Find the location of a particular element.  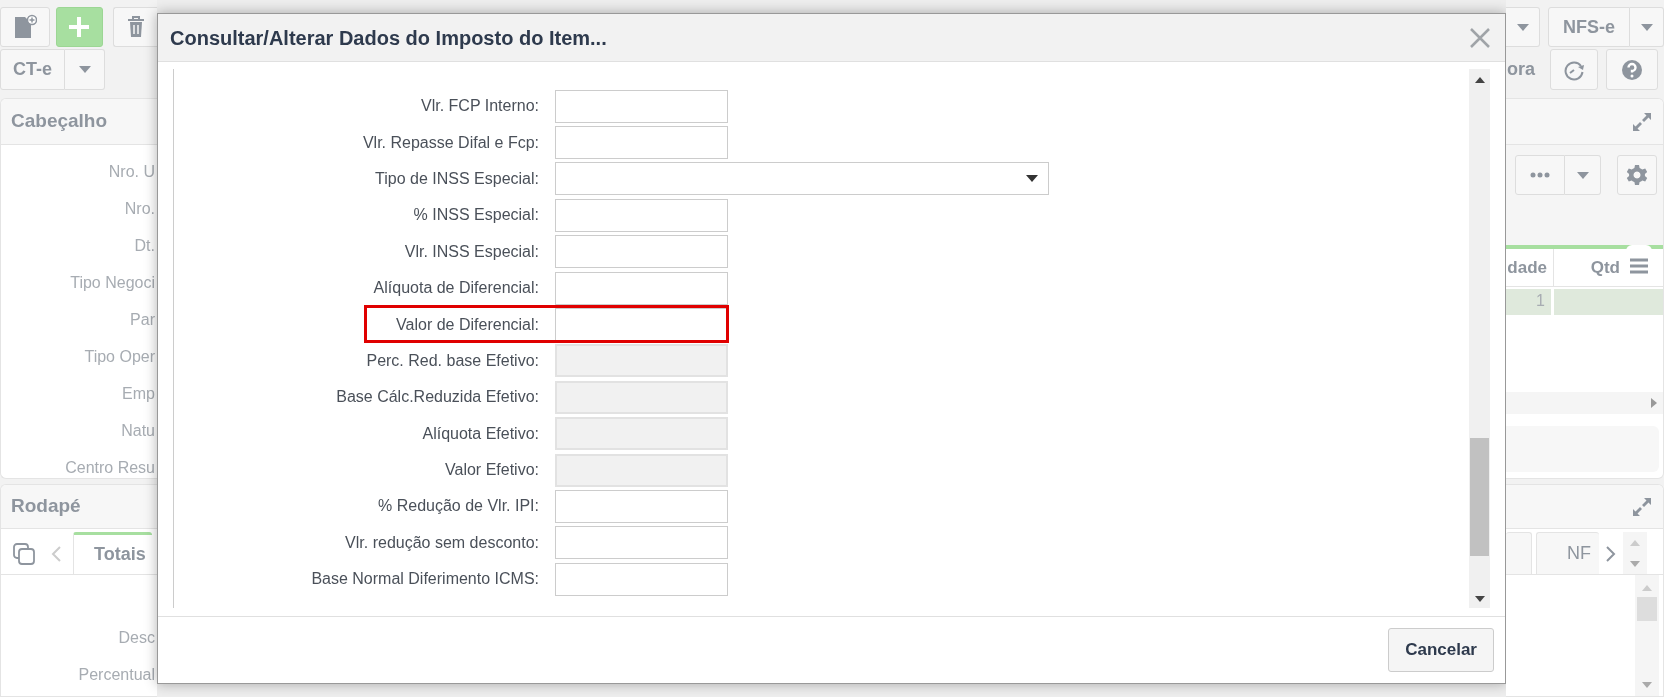

field-label: Nro. U is located at coordinates (131, 172).